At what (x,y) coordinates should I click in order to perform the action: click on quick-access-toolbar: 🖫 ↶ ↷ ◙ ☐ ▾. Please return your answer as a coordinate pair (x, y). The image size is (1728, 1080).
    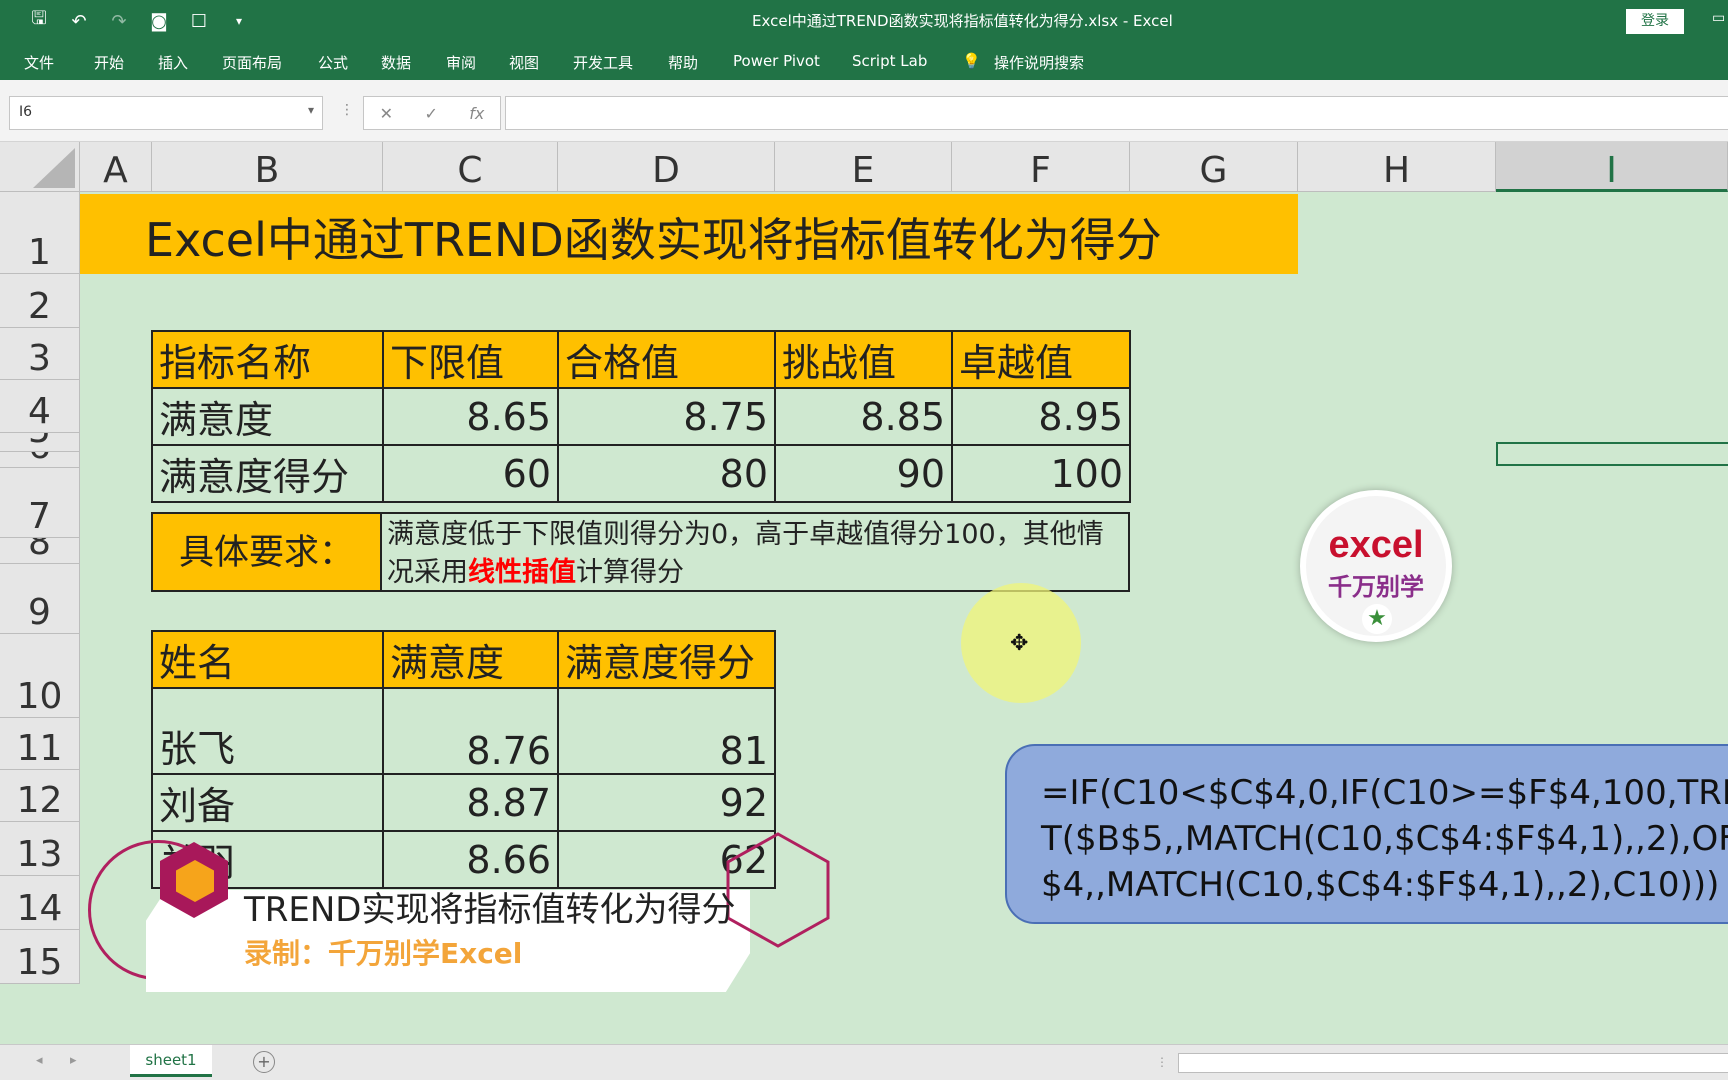
    Looking at the image, I should click on (139, 21).